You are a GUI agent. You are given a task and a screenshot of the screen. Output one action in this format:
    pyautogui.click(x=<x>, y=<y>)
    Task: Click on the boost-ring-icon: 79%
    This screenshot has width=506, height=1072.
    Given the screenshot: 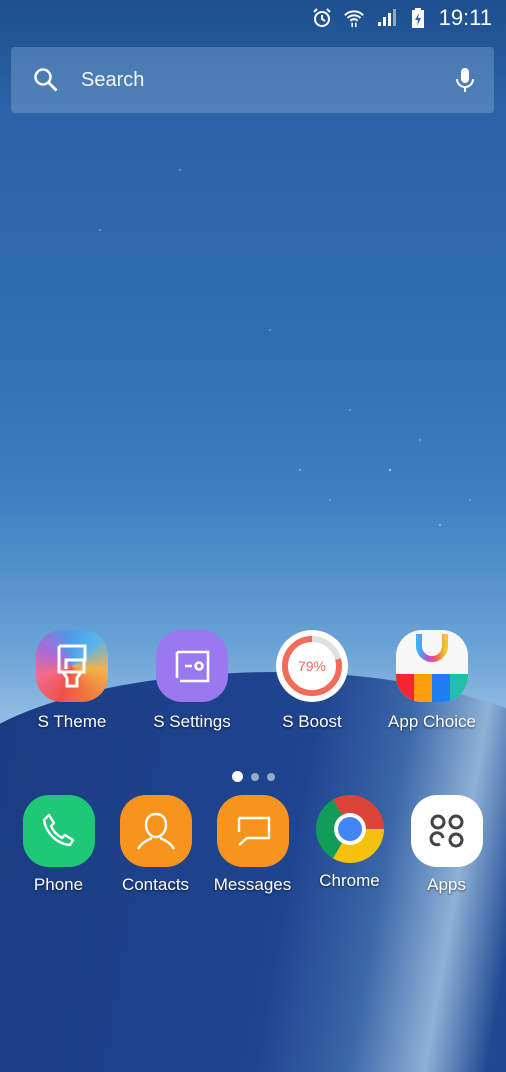 What is the action you would take?
    pyautogui.click(x=312, y=666)
    